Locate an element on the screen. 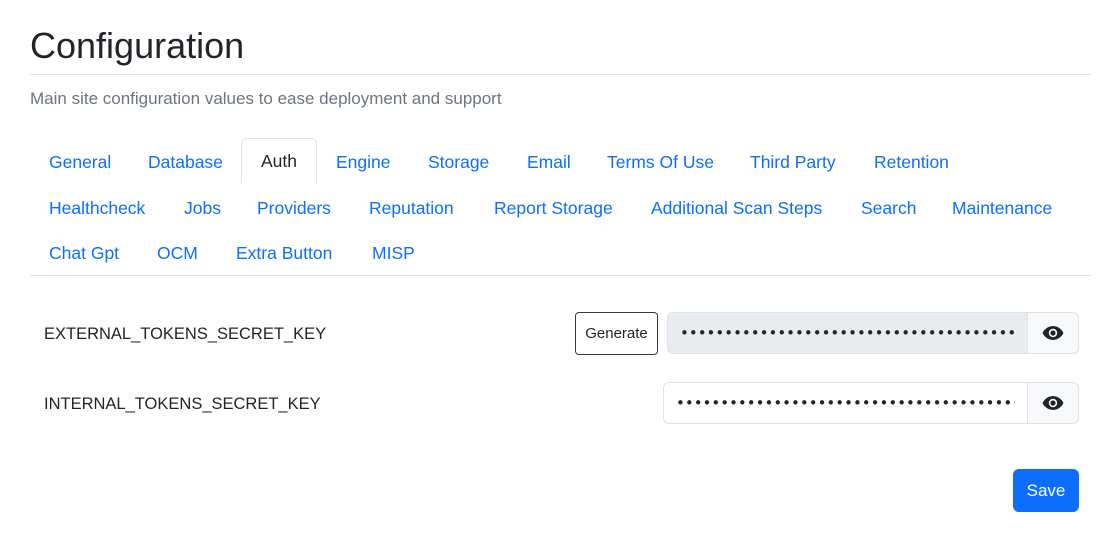  tab-report-storage: Report Storage is located at coordinates (553, 208).